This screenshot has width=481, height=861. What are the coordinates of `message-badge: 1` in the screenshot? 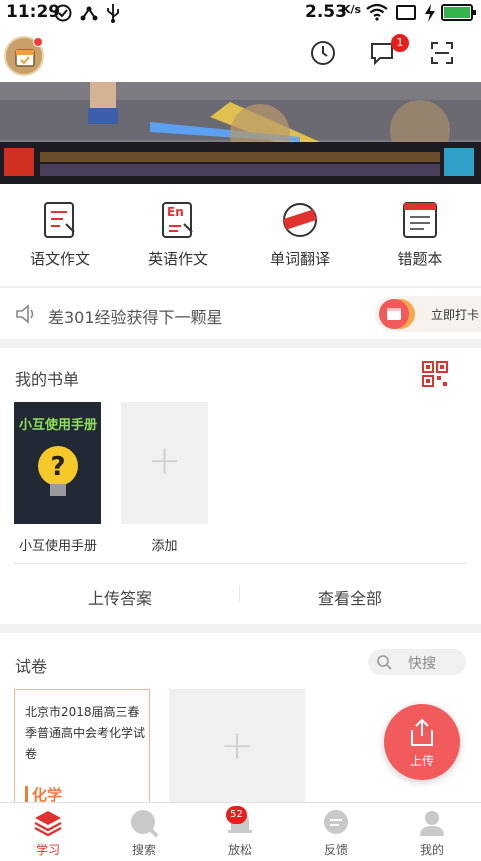 It's located at (400, 43).